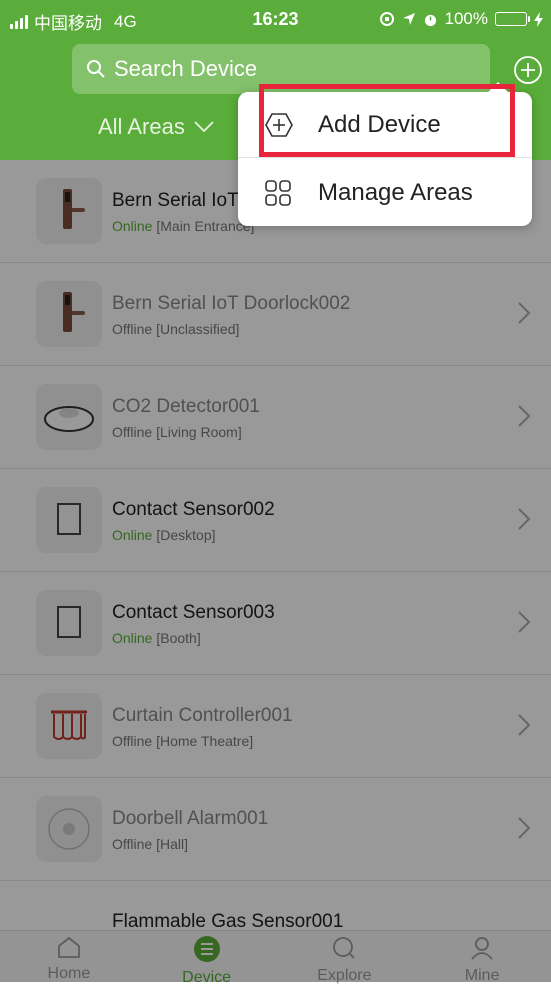 The image size is (551, 987). What do you see at coordinates (395, 192) in the screenshot?
I see `menu-item-label: Manage Areas` at bounding box center [395, 192].